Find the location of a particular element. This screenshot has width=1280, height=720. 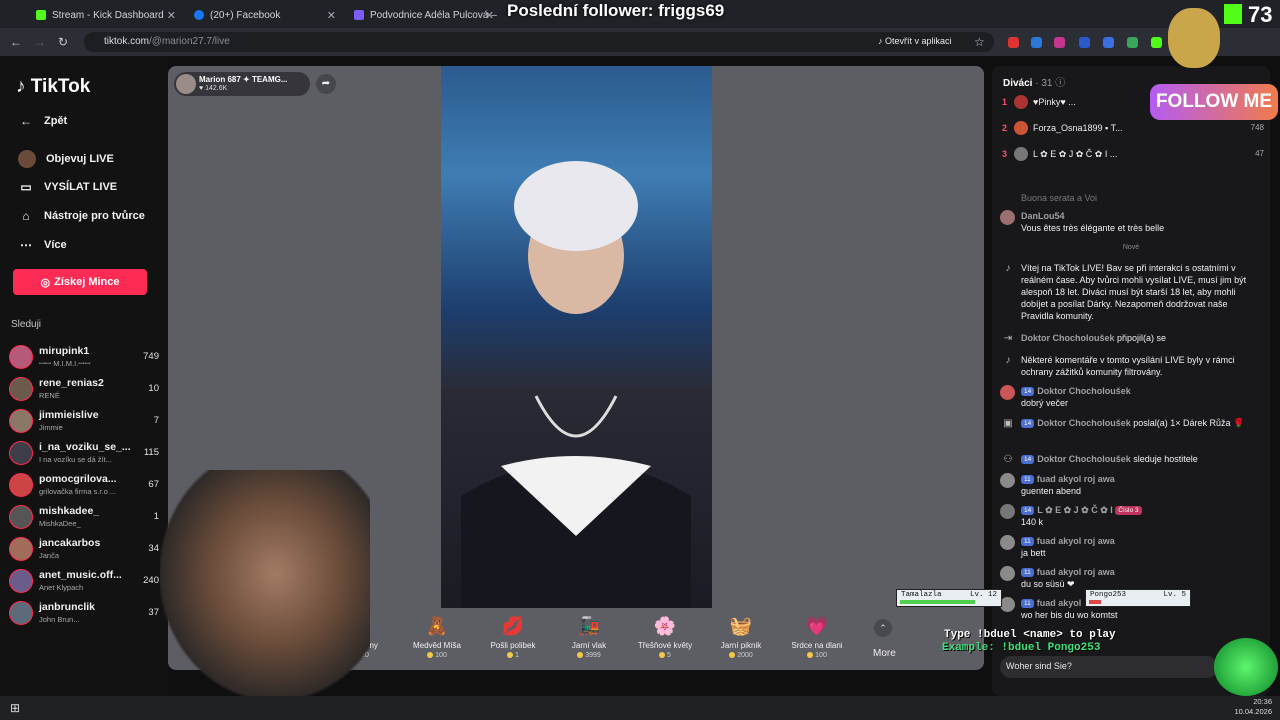

rank: 1 is located at coordinates (1005, 102).